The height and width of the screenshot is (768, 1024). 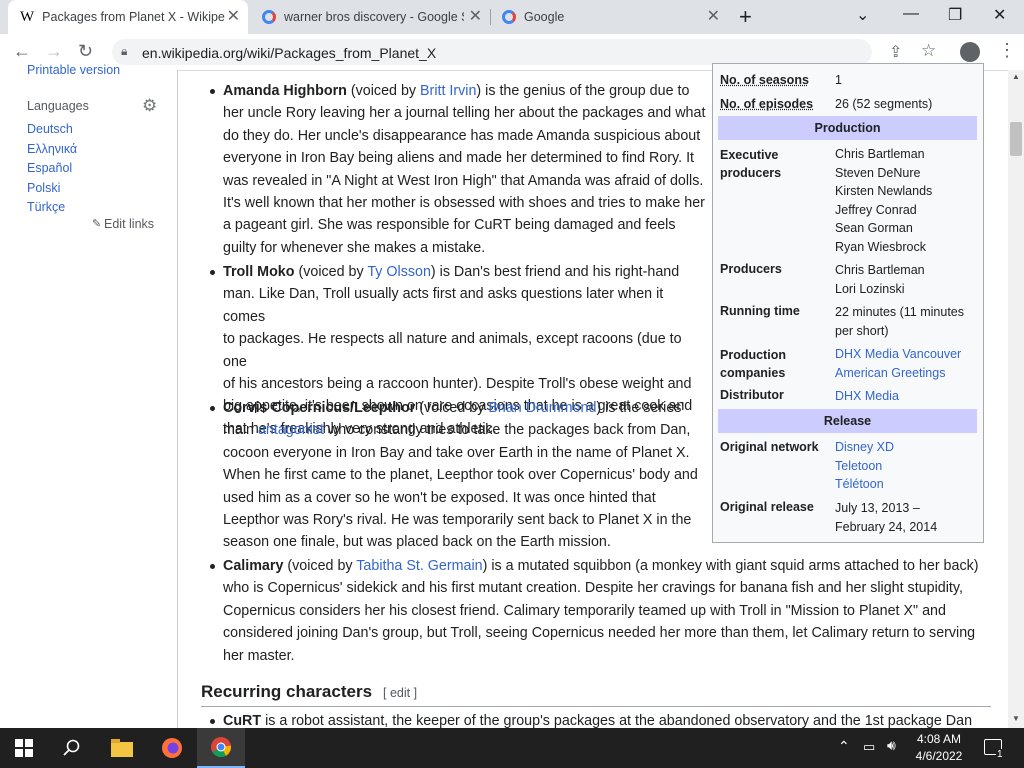 What do you see at coordinates (939, 756) in the screenshot?
I see `clock-date: 4/6/2022` at bounding box center [939, 756].